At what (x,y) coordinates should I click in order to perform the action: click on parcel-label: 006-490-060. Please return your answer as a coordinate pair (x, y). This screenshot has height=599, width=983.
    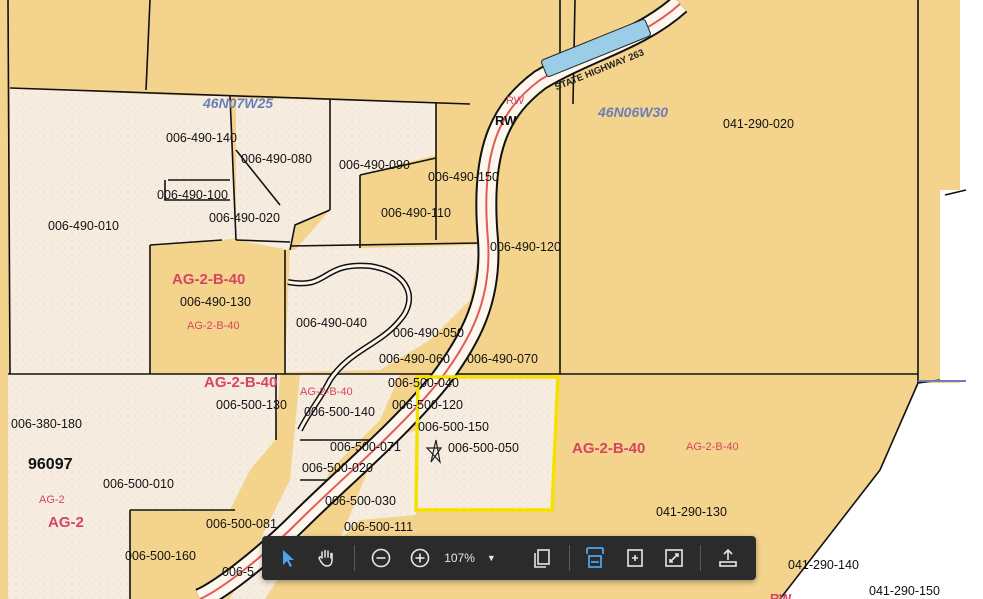
    Looking at the image, I should click on (414, 359).